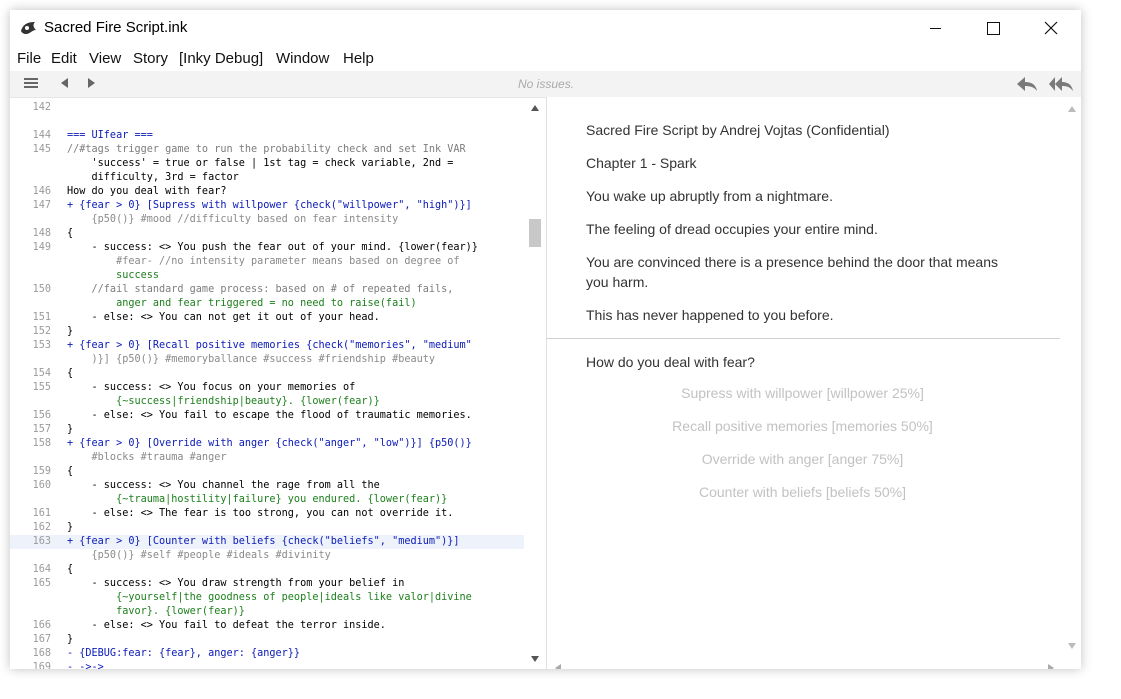 The width and height of the screenshot is (1121, 699). I want to click on menu-story: Story, so click(150, 58).